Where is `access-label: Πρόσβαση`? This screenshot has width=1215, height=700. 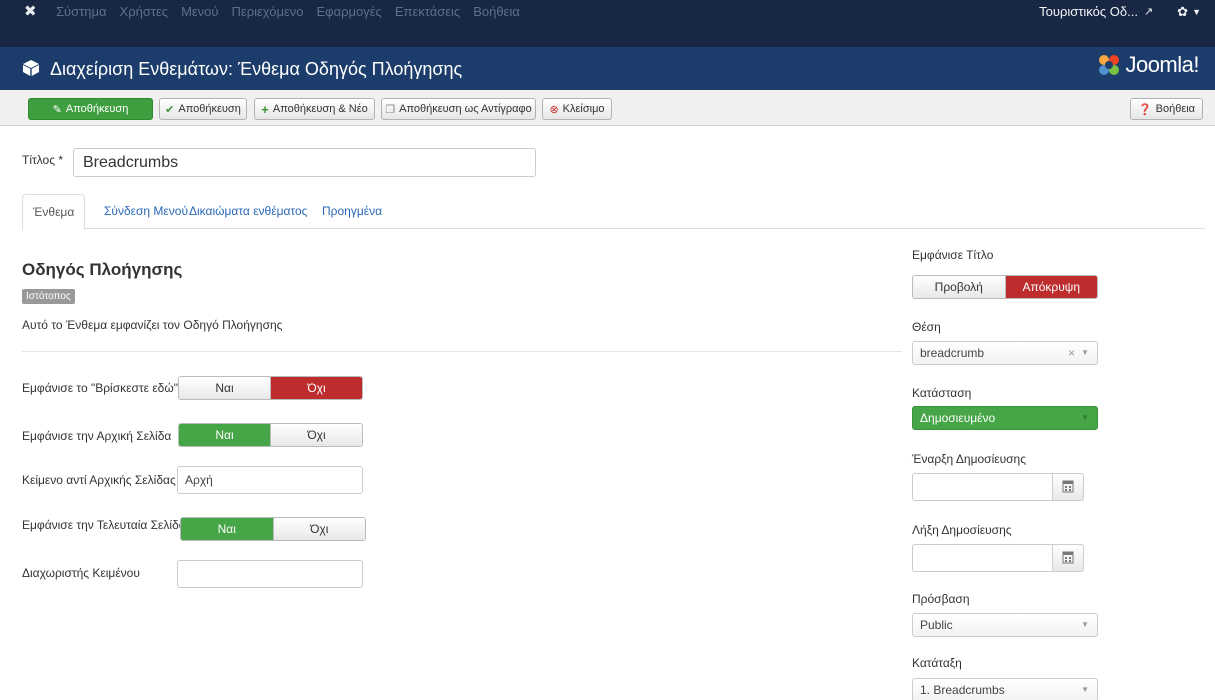 access-label: Πρόσβαση is located at coordinates (941, 599).